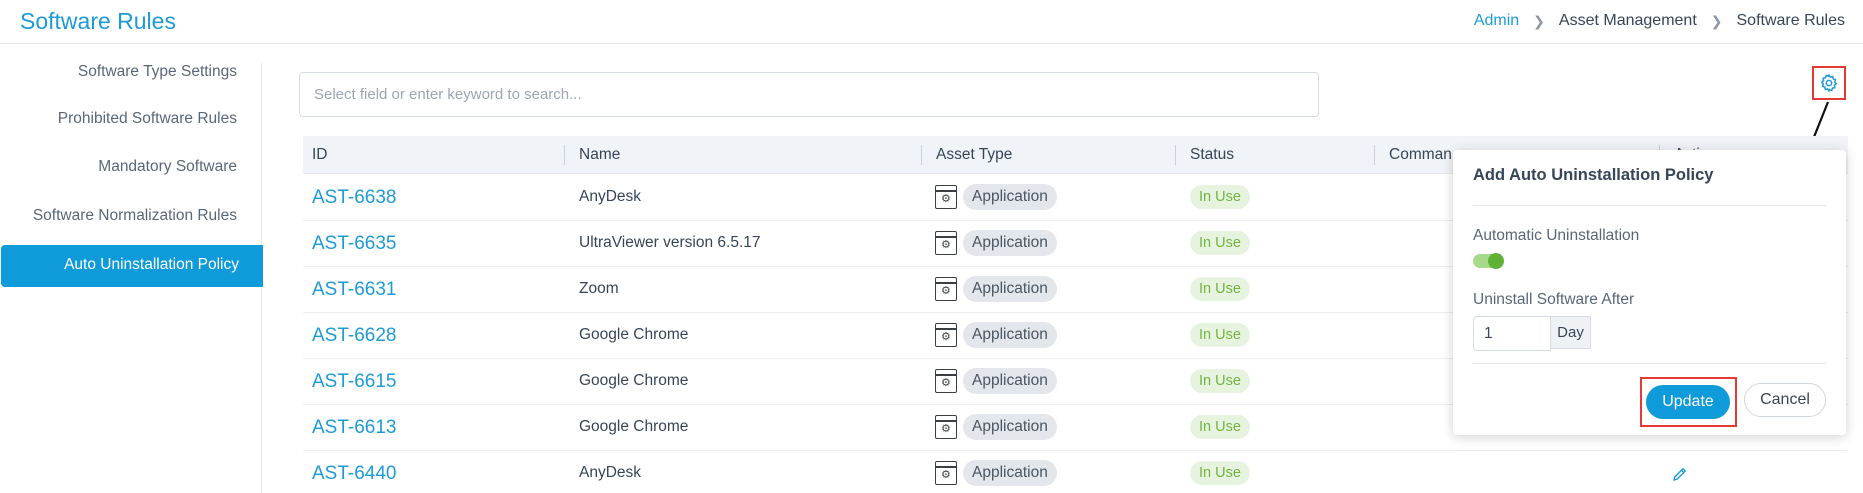 This screenshot has width=1863, height=493. I want to click on pencil-icon, so click(1680, 474).